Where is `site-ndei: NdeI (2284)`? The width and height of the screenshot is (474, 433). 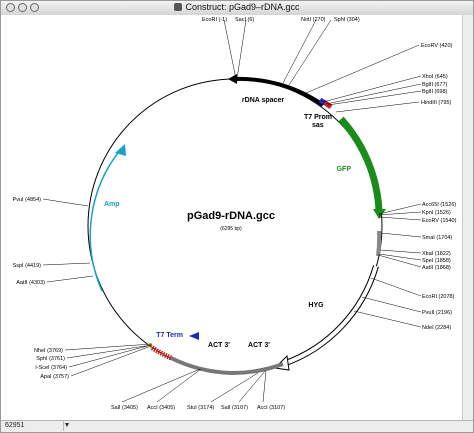
site-ndei: NdeI (2284) is located at coordinates (436, 328).